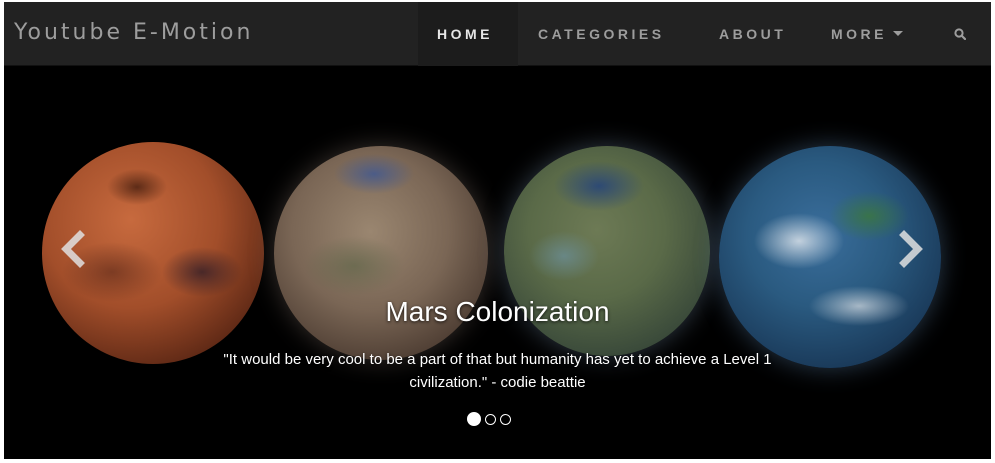  Describe the element at coordinates (497, 311) in the screenshot. I see `slide-title: Mars Colonization` at that location.